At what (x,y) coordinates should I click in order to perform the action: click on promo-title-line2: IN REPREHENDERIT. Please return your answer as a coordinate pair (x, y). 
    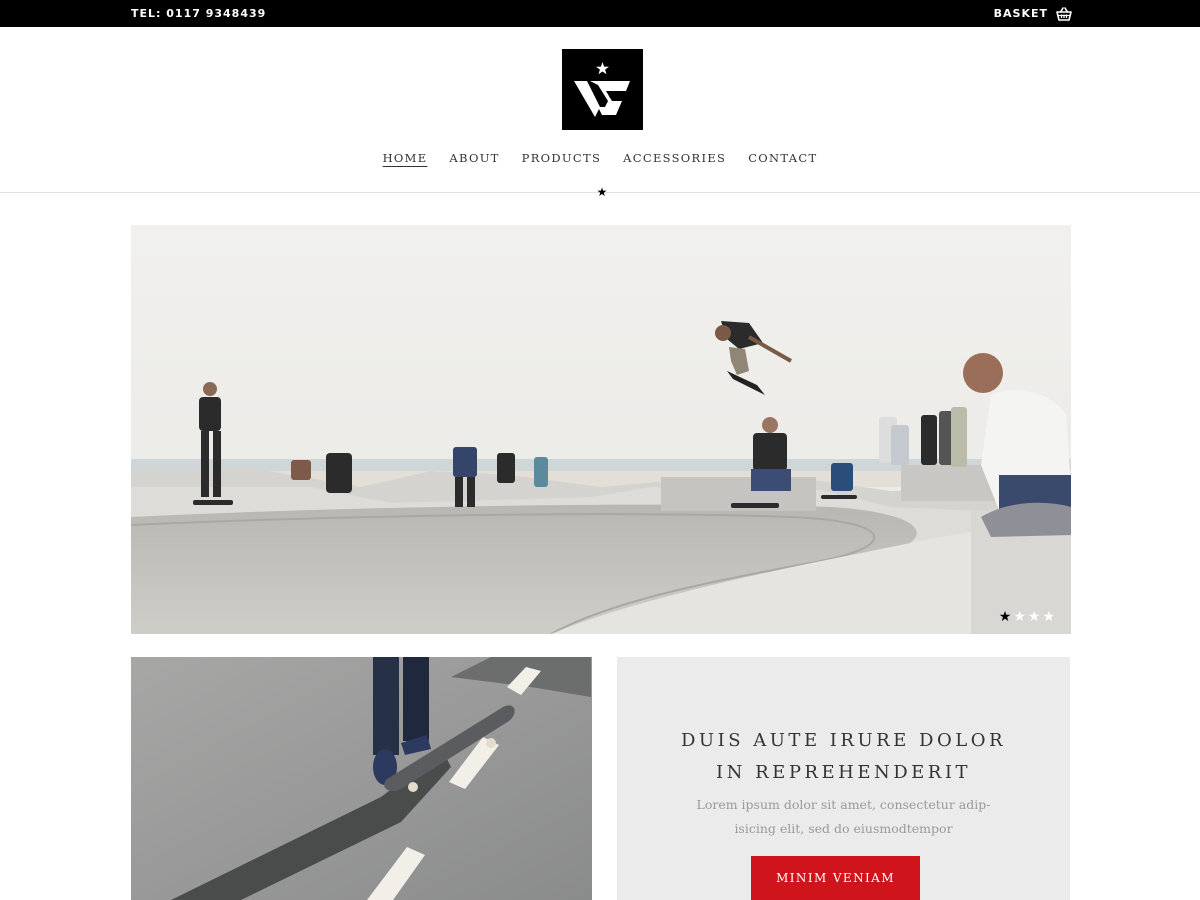
    Looking at the image, I should click on (843, 772).